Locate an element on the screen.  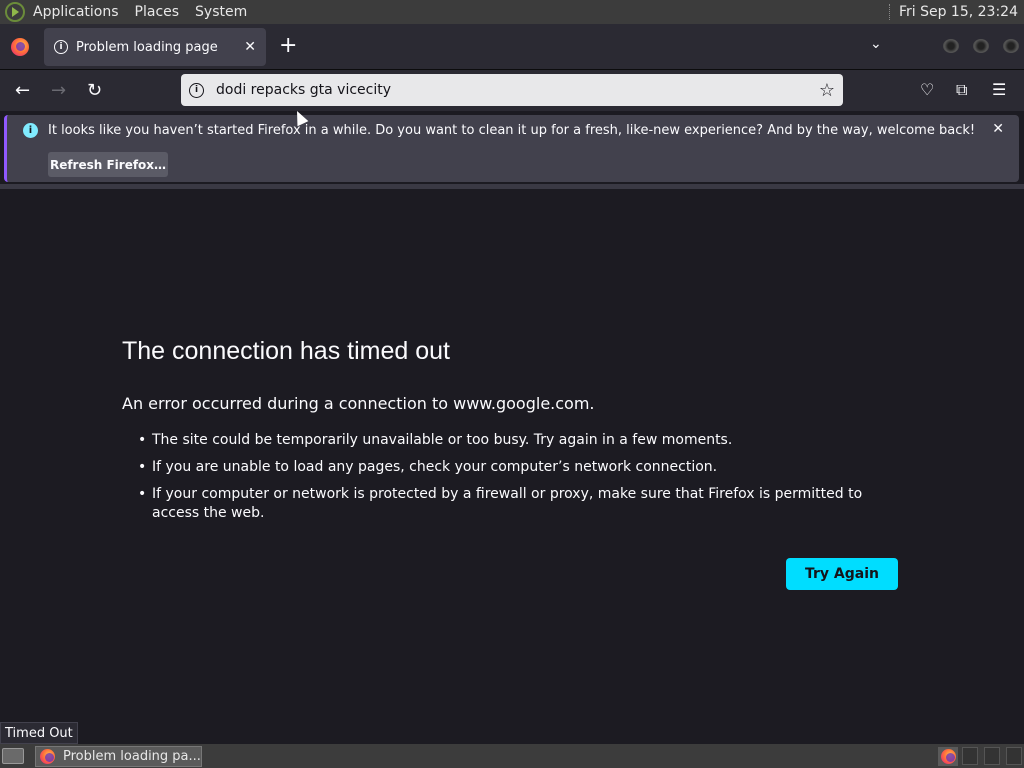
firefox-view-button is located at coordinates (20, 46).